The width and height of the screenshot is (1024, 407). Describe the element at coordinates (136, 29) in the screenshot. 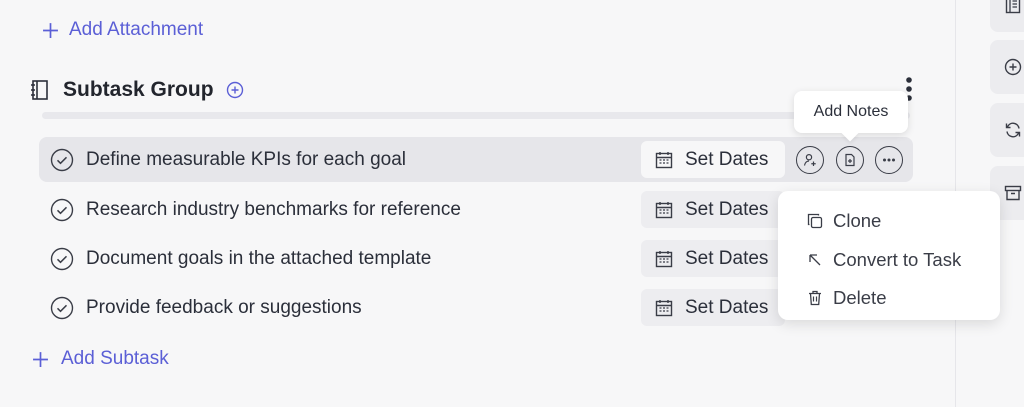

I see `add-attachment-label: Add Attachment` at that location.